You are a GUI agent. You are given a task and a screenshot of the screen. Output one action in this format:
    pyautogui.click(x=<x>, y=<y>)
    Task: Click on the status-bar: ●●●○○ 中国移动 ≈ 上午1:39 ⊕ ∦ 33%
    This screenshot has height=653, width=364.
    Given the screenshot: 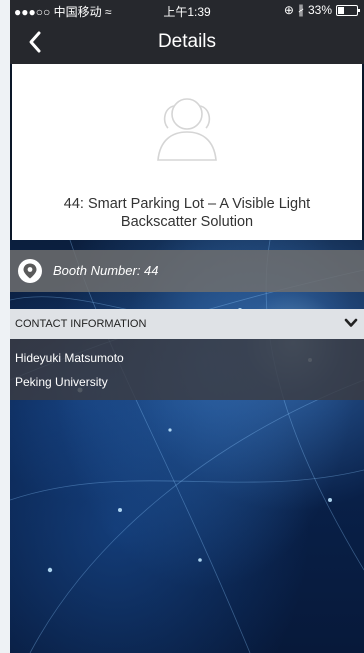 What is the action you would take?
    pyautogui.click(x=187, y=10)
    